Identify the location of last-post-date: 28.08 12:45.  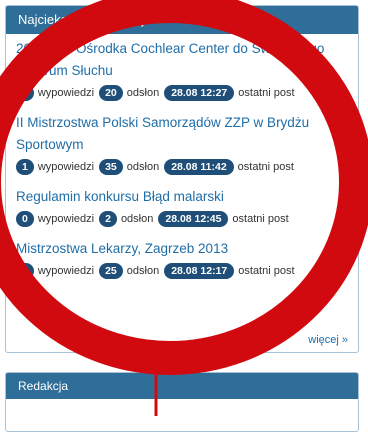
(193, 219).